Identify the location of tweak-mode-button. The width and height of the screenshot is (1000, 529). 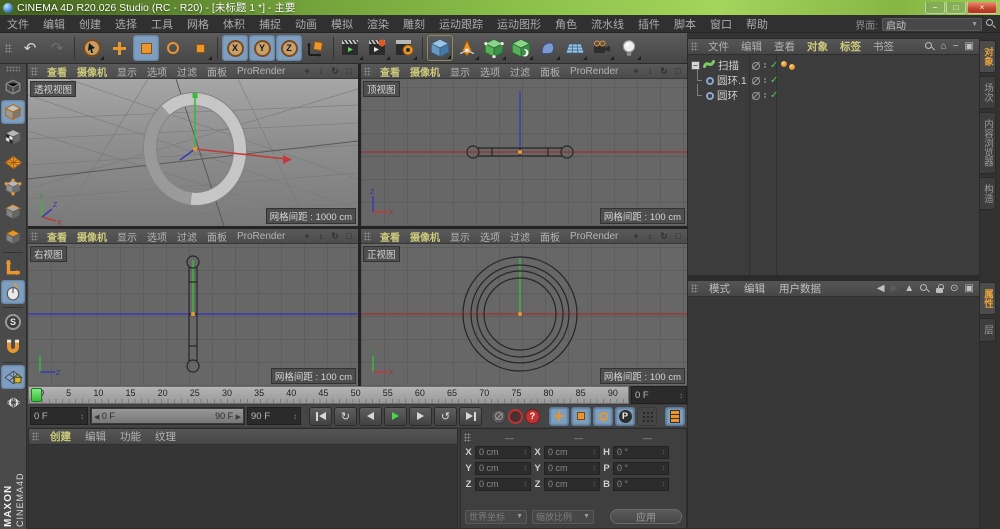
(13, 292).